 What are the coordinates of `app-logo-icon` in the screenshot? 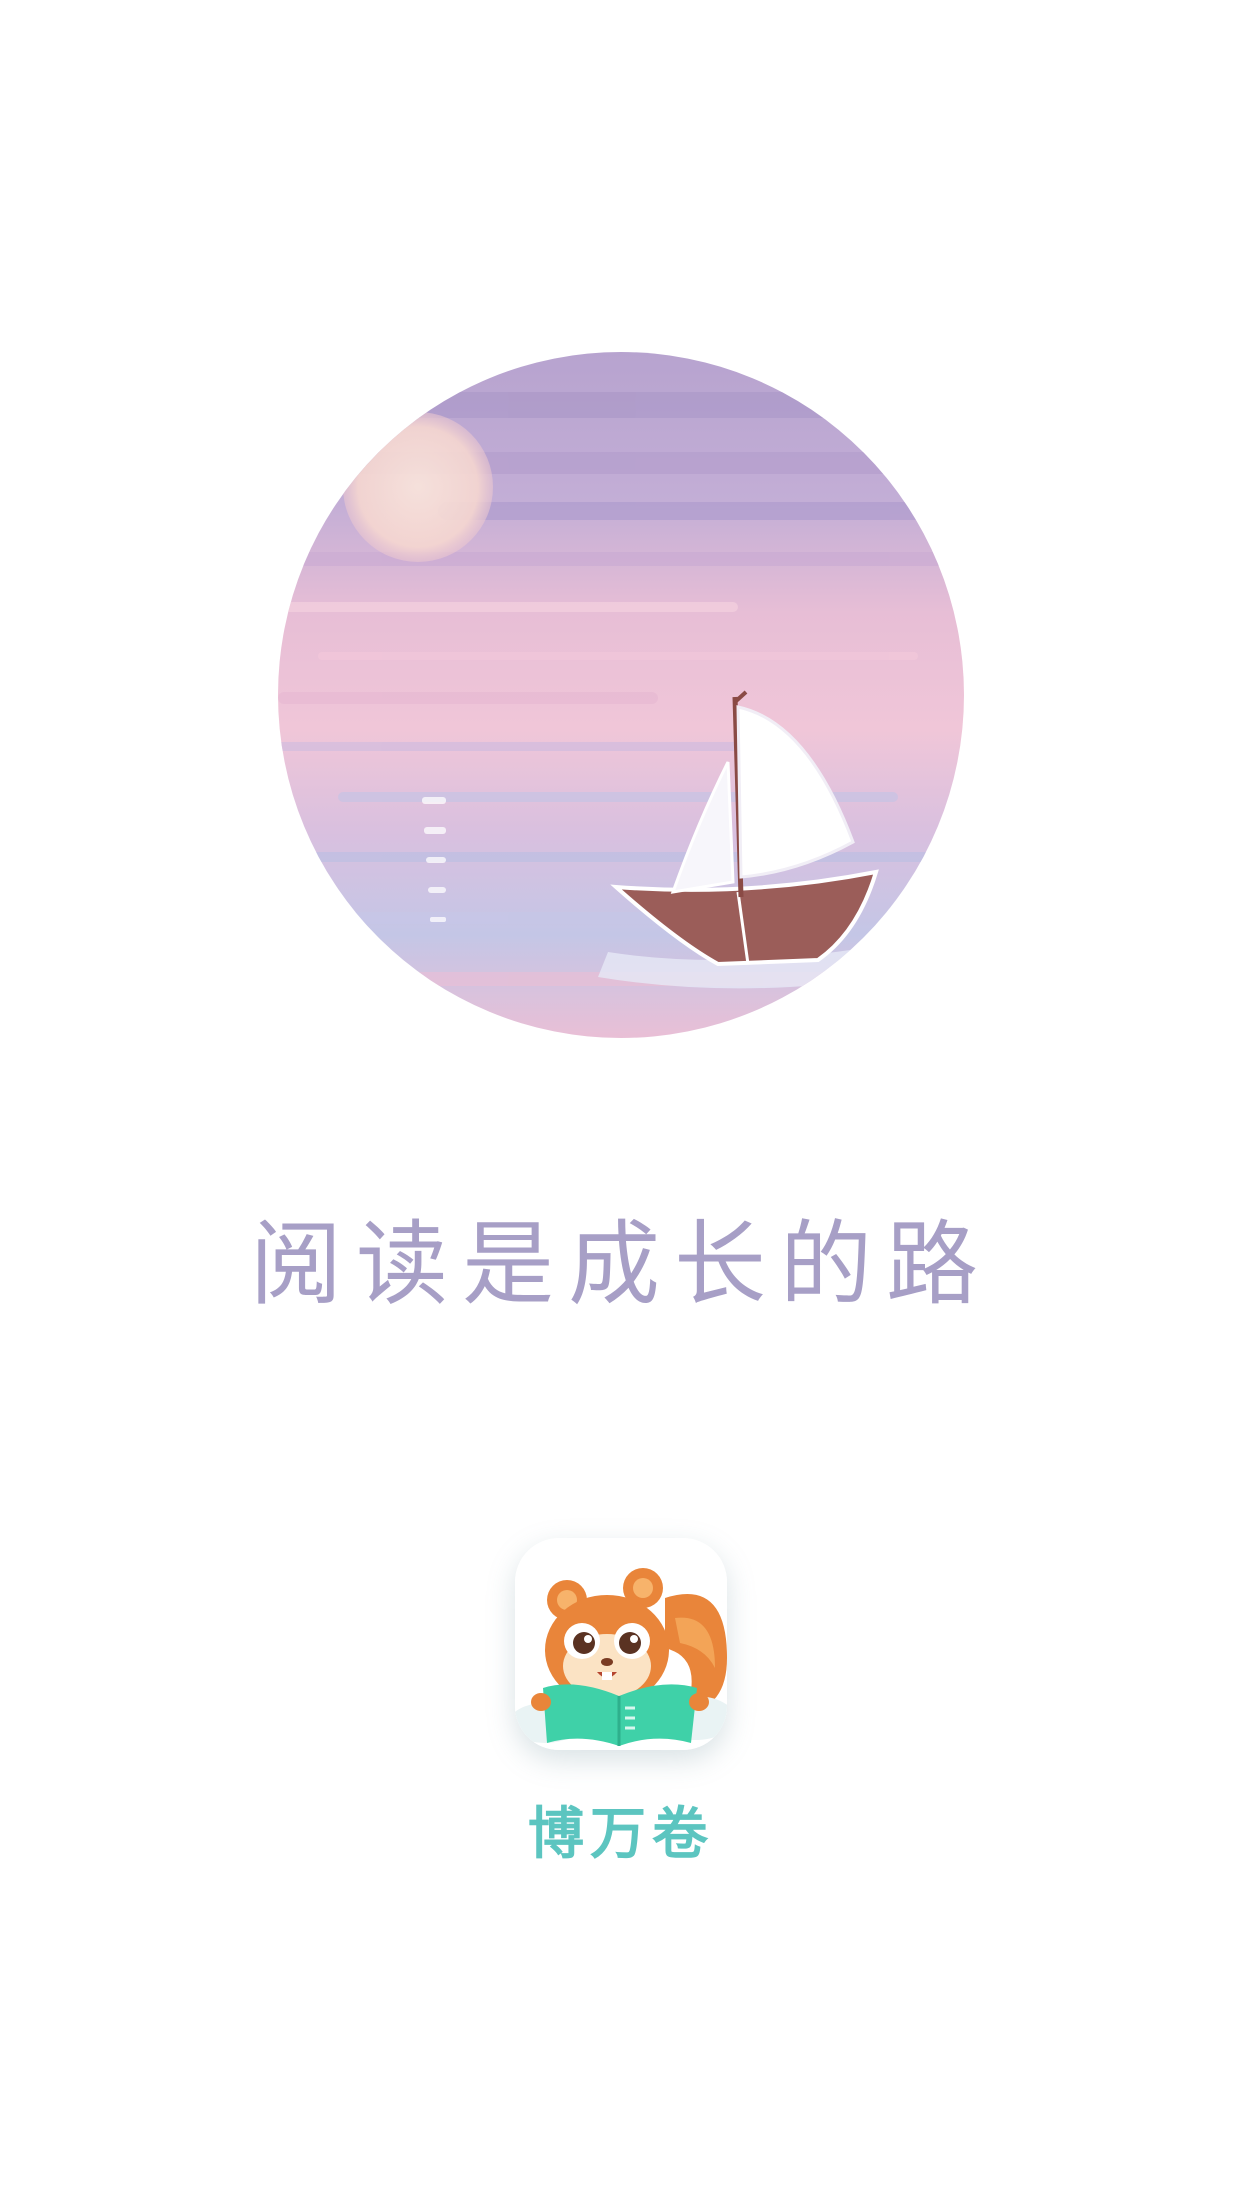 It's located at (621, 1644).